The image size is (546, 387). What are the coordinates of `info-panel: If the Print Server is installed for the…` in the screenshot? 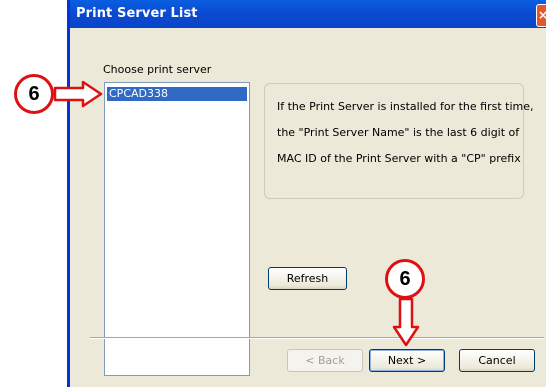 It's located at (399, 141).